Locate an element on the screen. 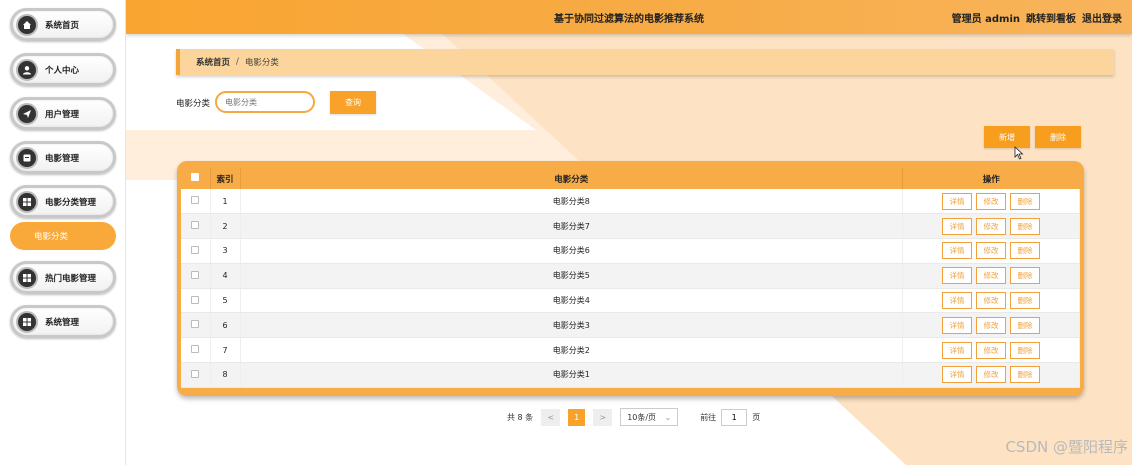 The width and height of the screenshot is (1132, 465). goto-suffix: 页 is located at coordinates (756, 417).